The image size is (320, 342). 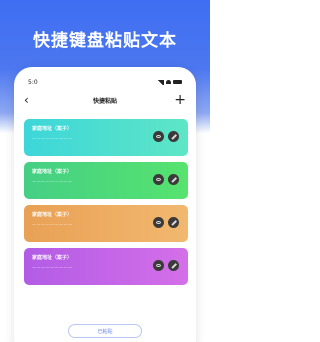 I want to click on nav-title: 快捷粘贴, so click(x=104, y=101).